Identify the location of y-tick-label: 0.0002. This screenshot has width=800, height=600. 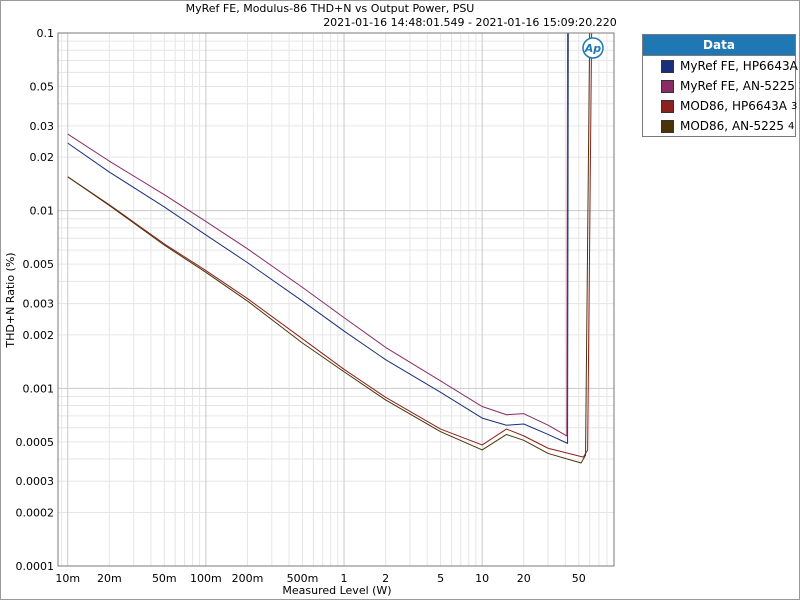
(35, 513).